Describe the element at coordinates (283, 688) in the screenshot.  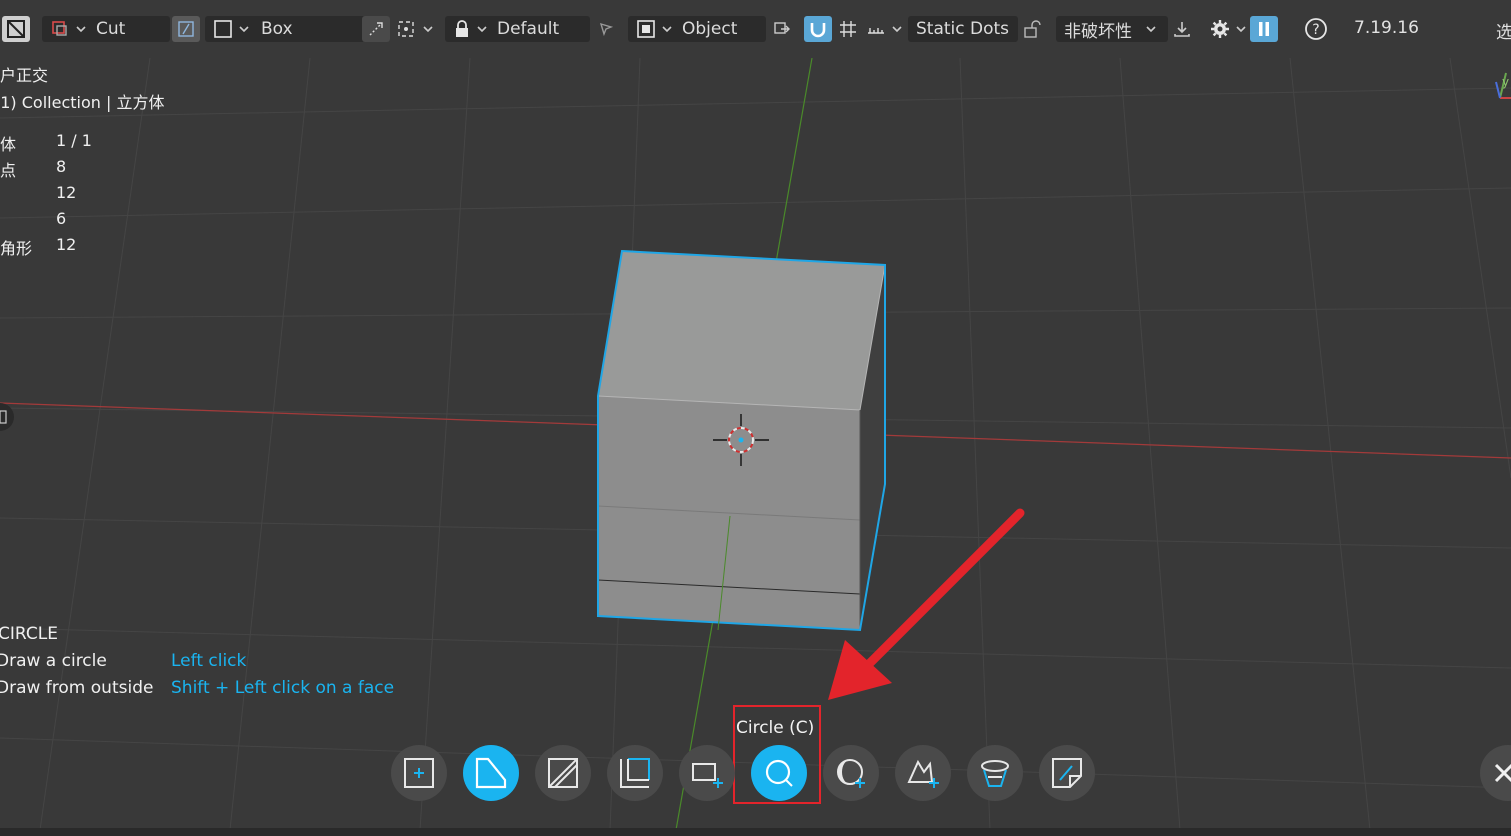
I see `hint-key-outside: Shift + Left click on a face` at that location.